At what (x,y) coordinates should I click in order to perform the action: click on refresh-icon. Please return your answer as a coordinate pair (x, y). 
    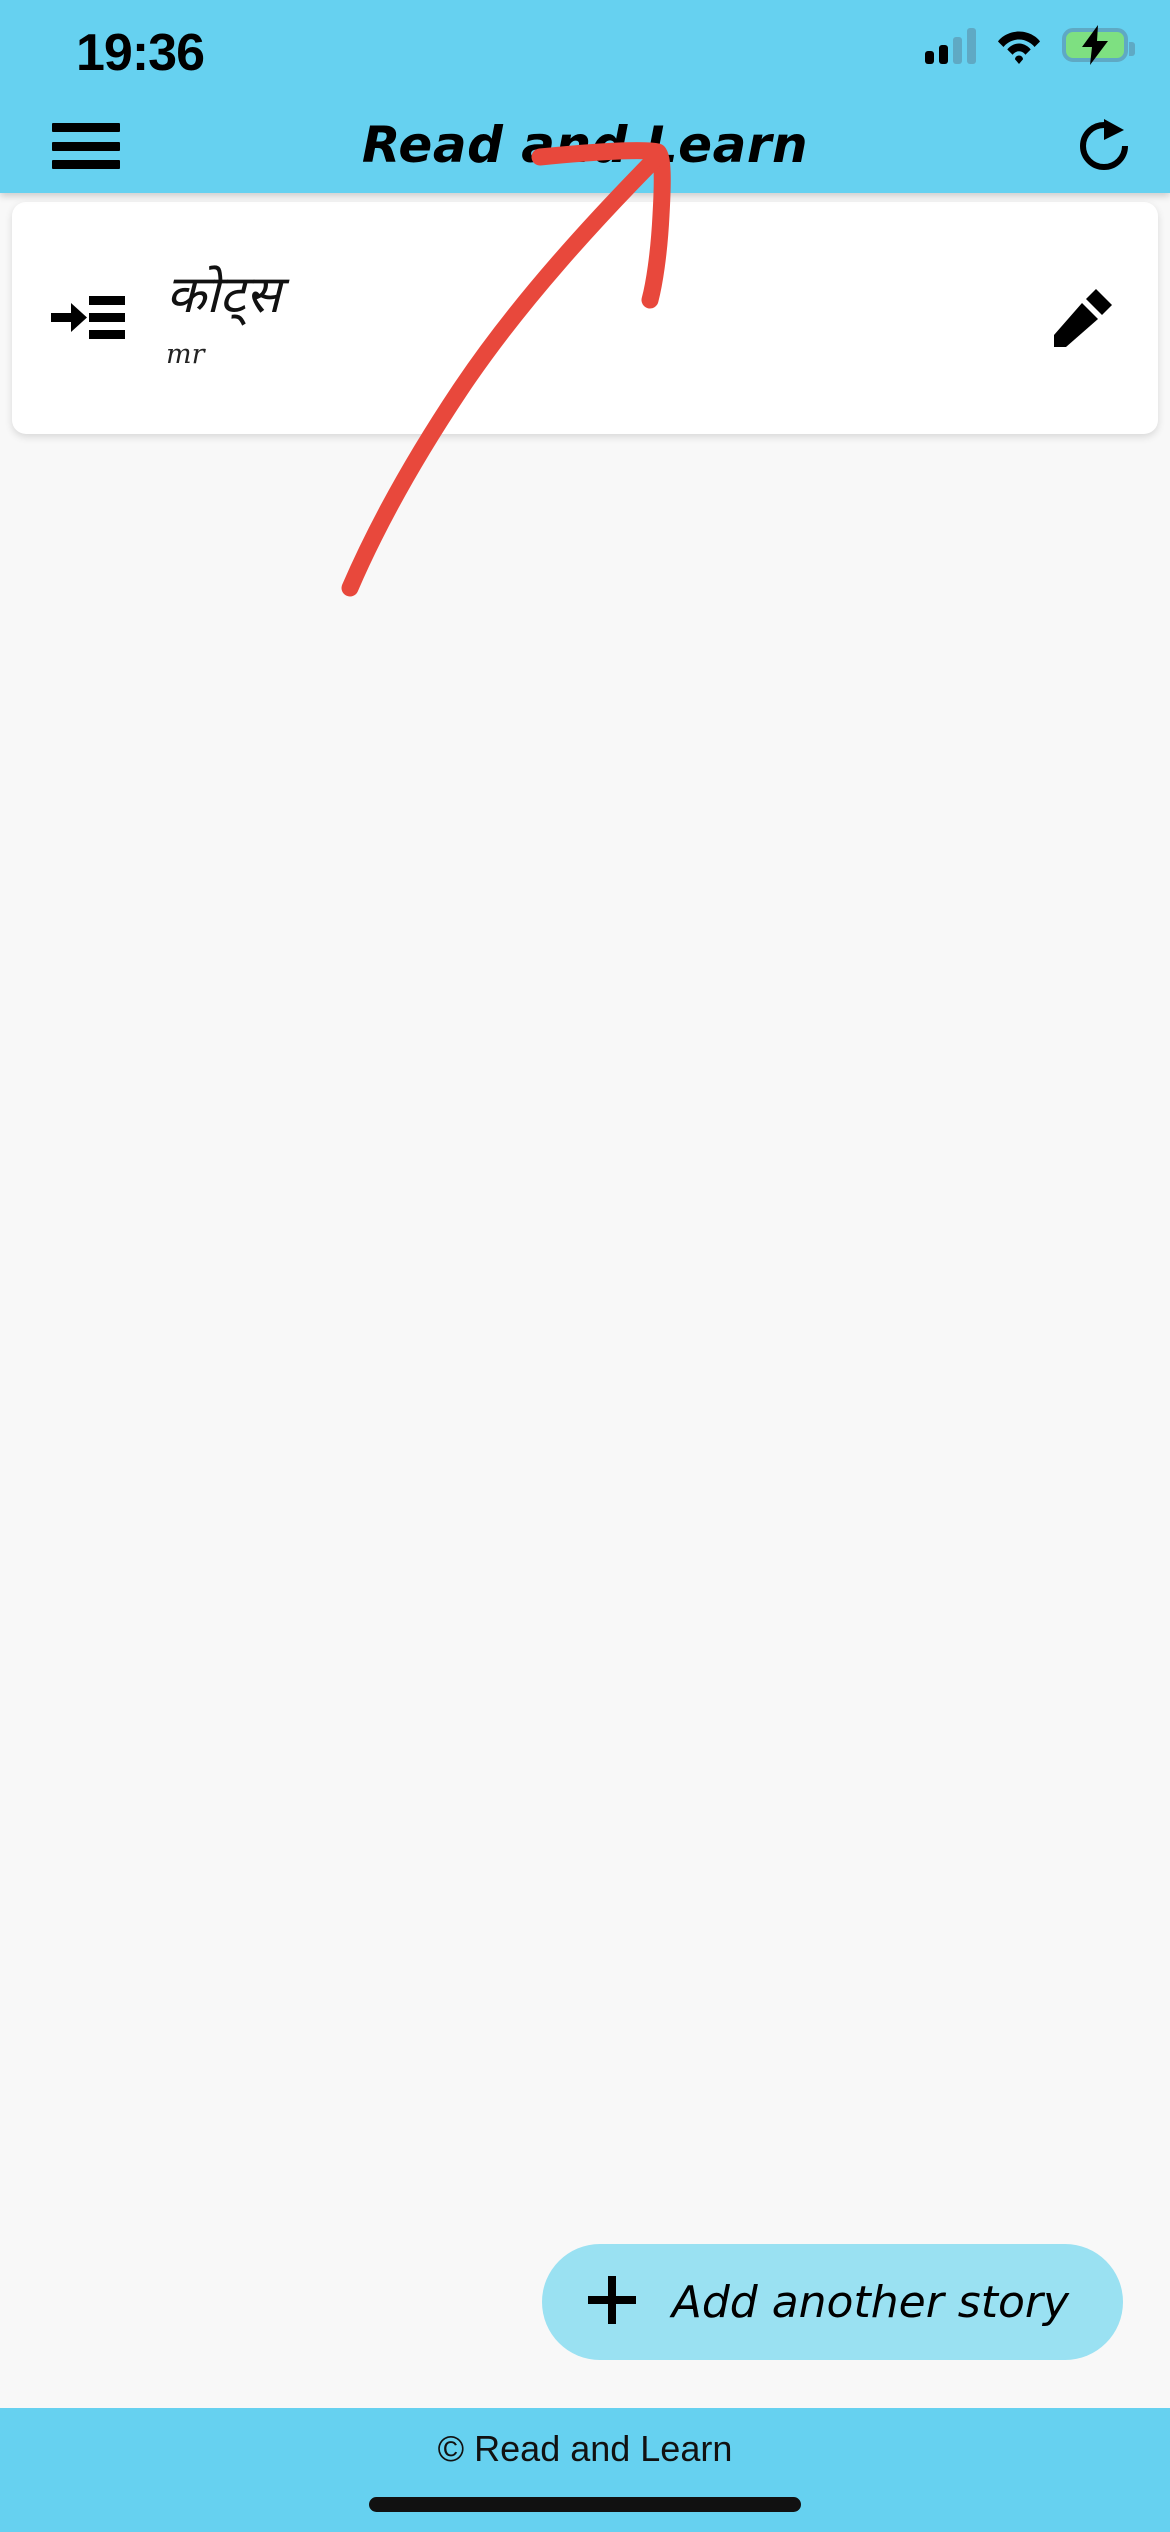
    Looking at the image, I should click on (1104, 147).